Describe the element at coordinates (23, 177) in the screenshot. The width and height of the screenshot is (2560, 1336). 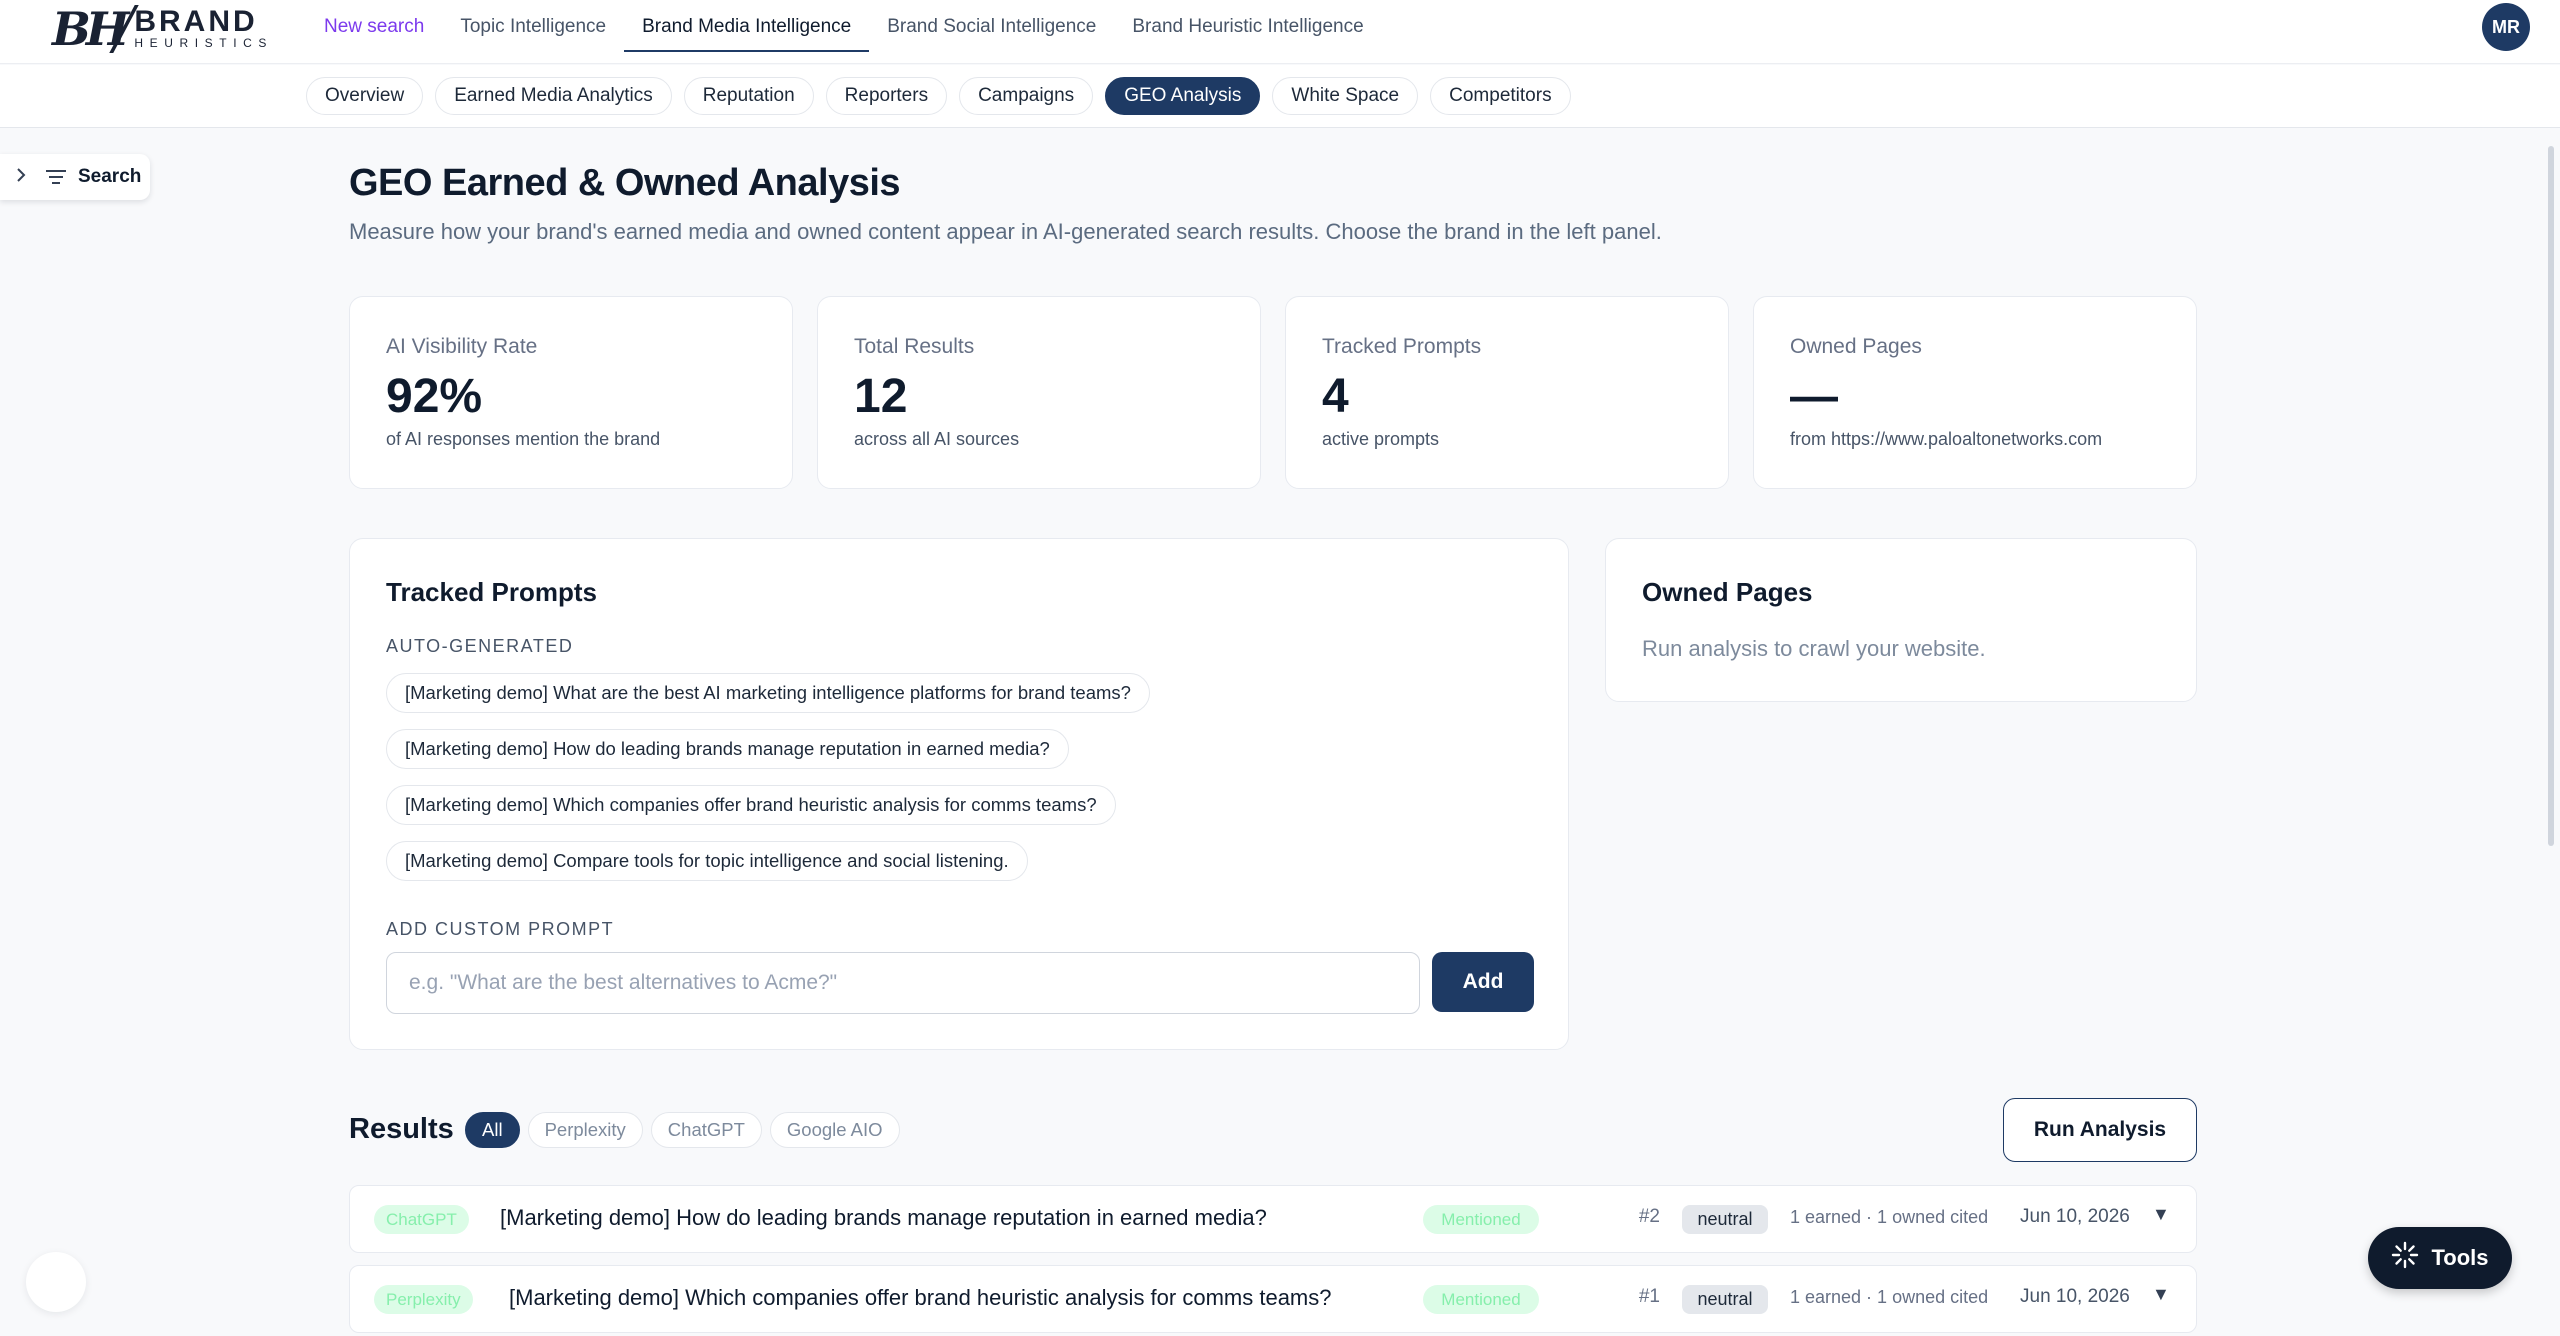
I see `chevron-right-icon` at that location.